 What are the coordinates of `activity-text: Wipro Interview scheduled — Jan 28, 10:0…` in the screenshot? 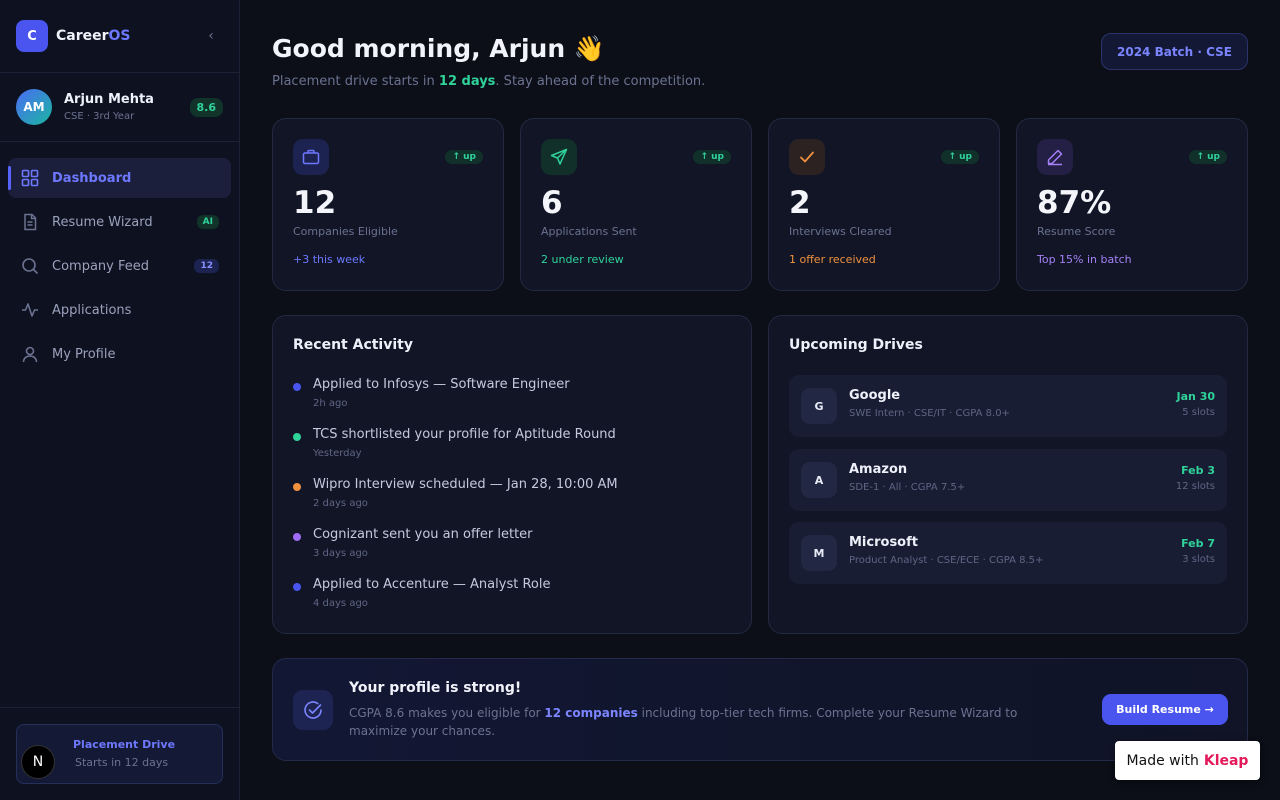 It's located at (465, 484).